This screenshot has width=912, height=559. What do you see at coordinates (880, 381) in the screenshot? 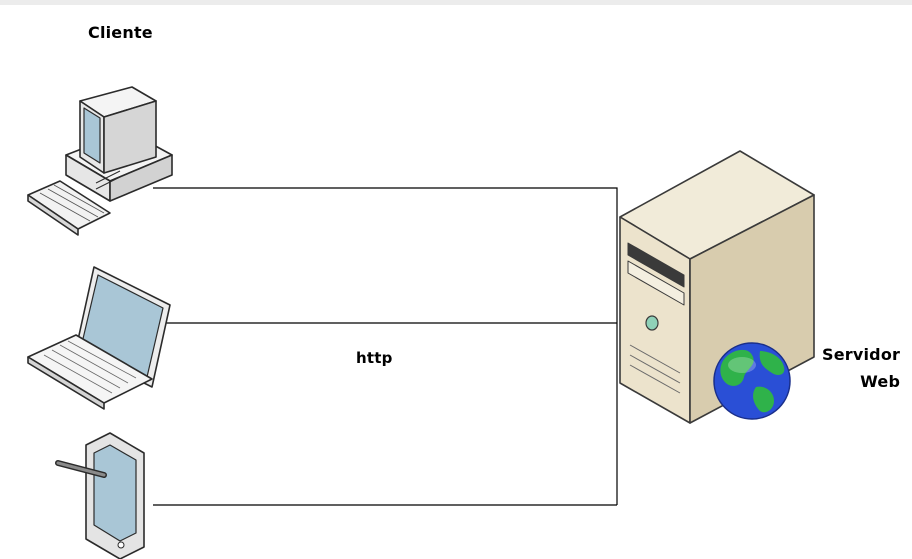
I see `server-label-line2: Web` at bounding box center [880, 381].